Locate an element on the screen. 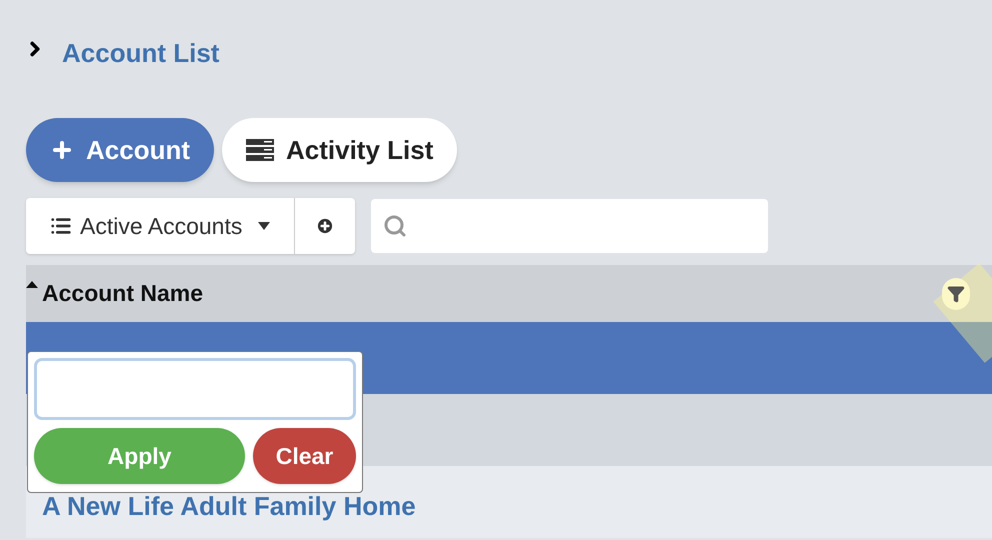  search-field is located at coordinates (569, 226).